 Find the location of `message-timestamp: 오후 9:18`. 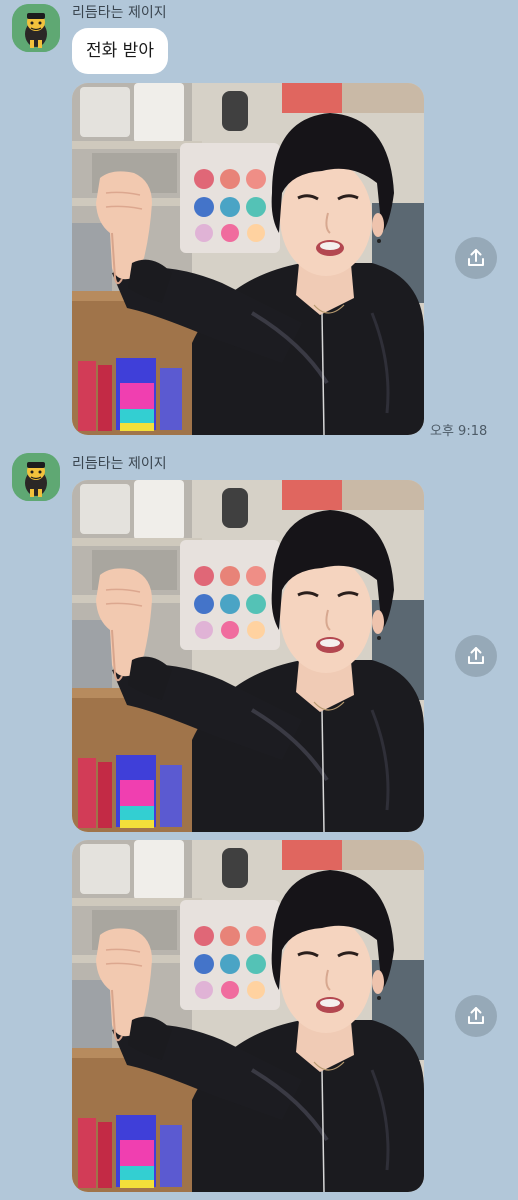

message-timestamp: 오후 9:18 is located at coordinates (459, 431).